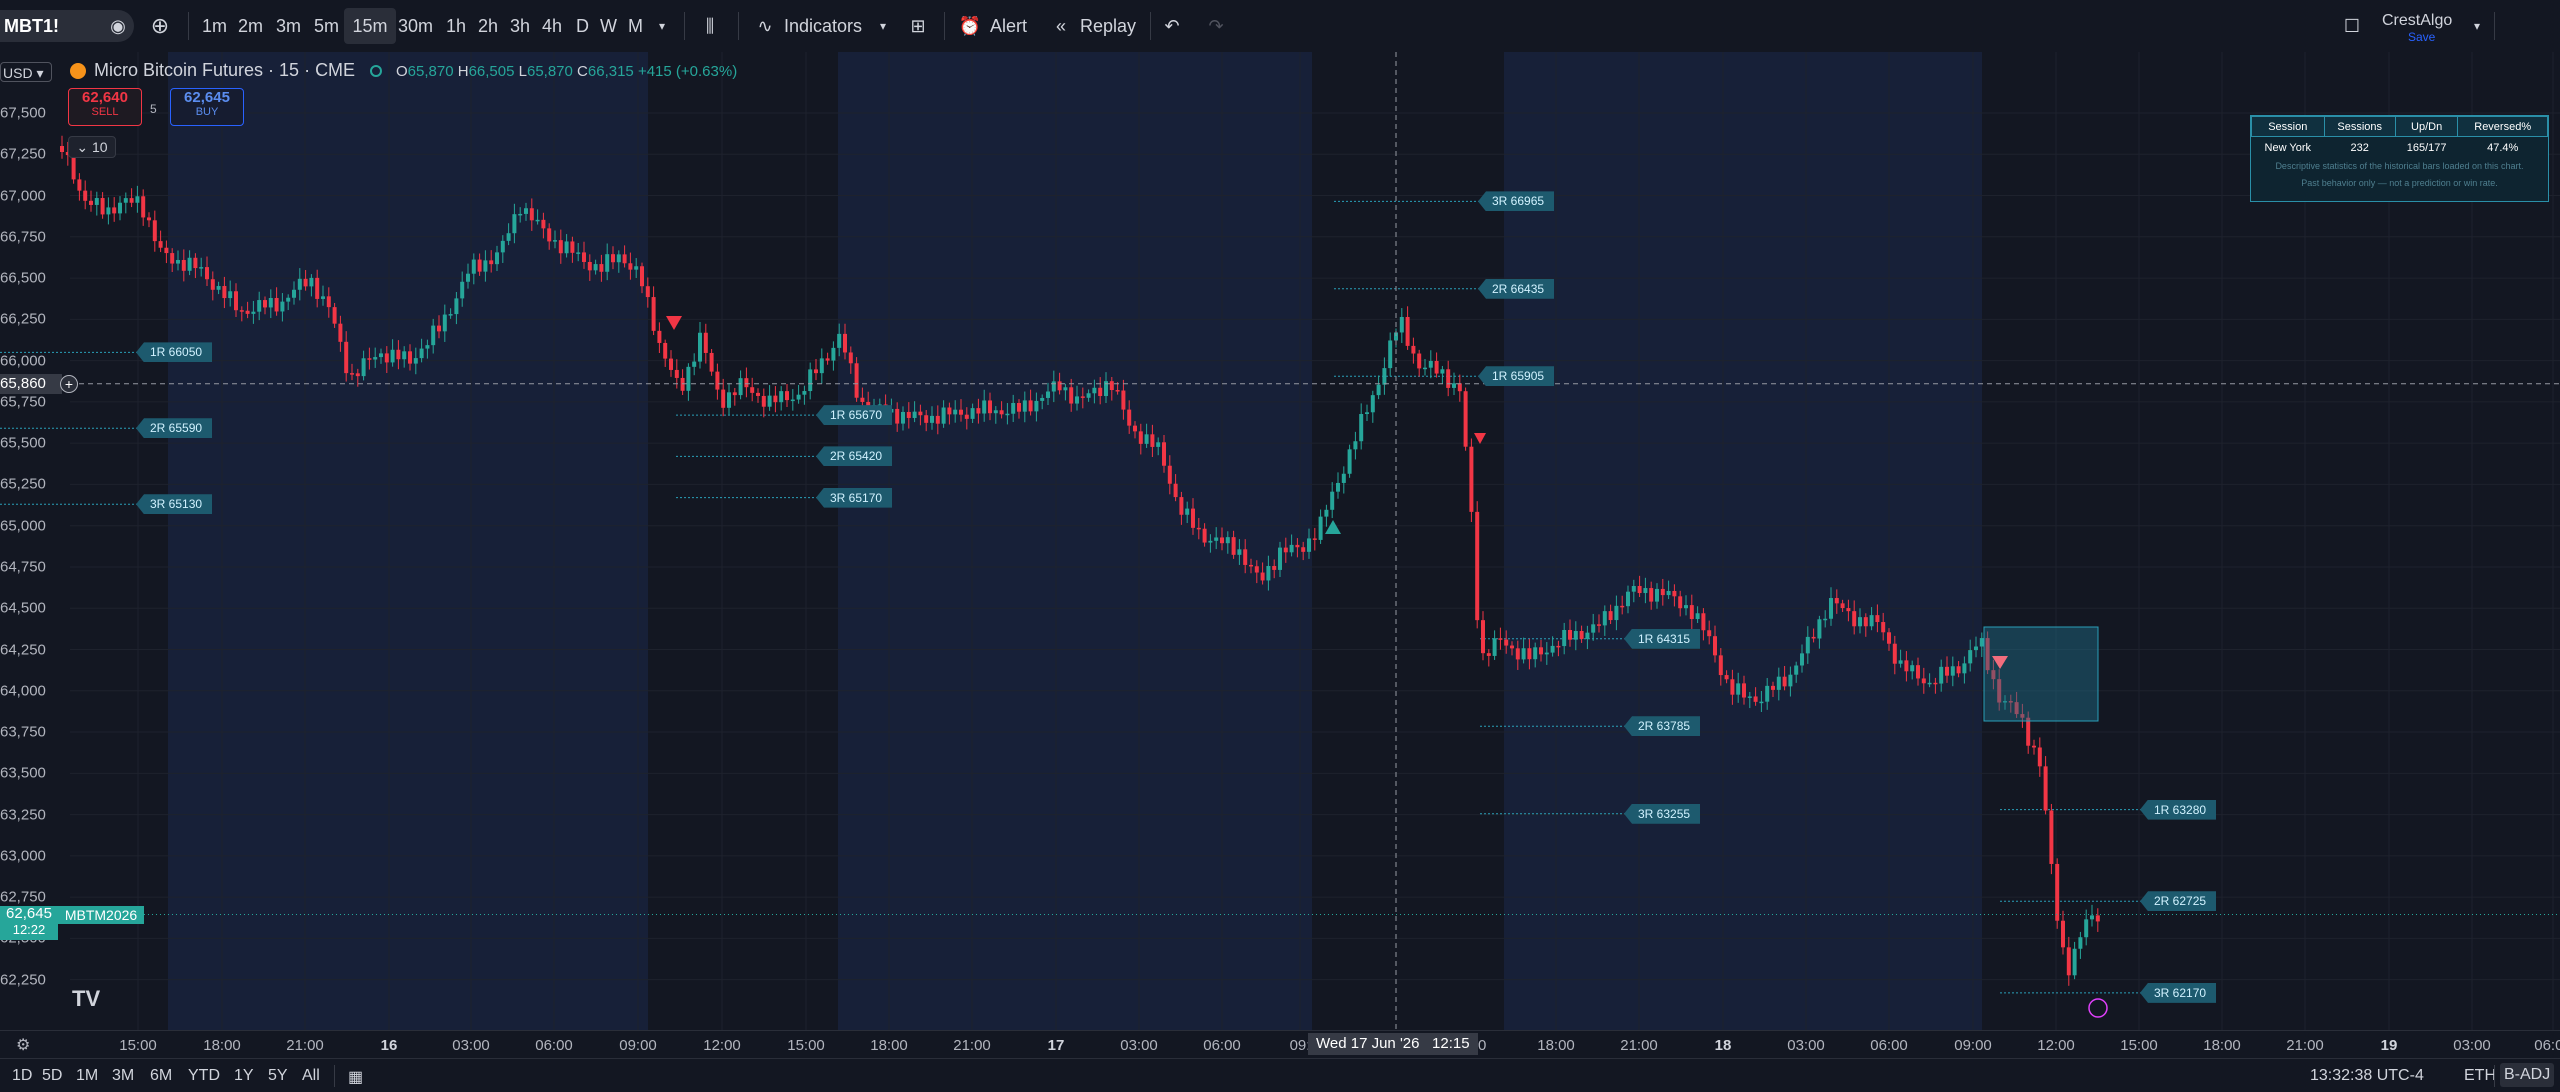 The height and width of the screenshot is (1092, 2560). I want to click on tf-d: D, so click(582, 26).